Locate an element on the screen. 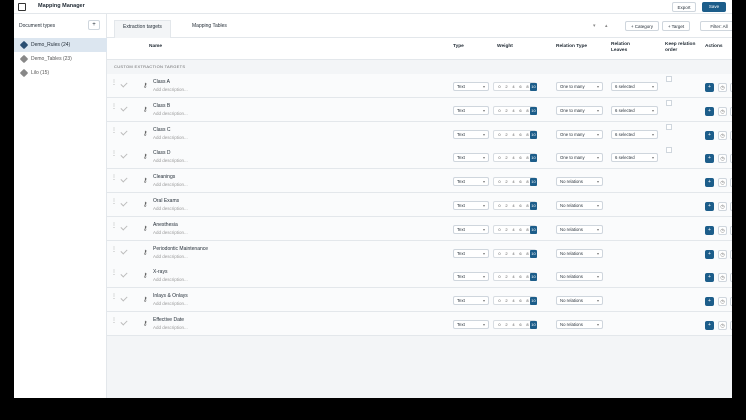  save-button: Save is located at coordinates (714, 7).